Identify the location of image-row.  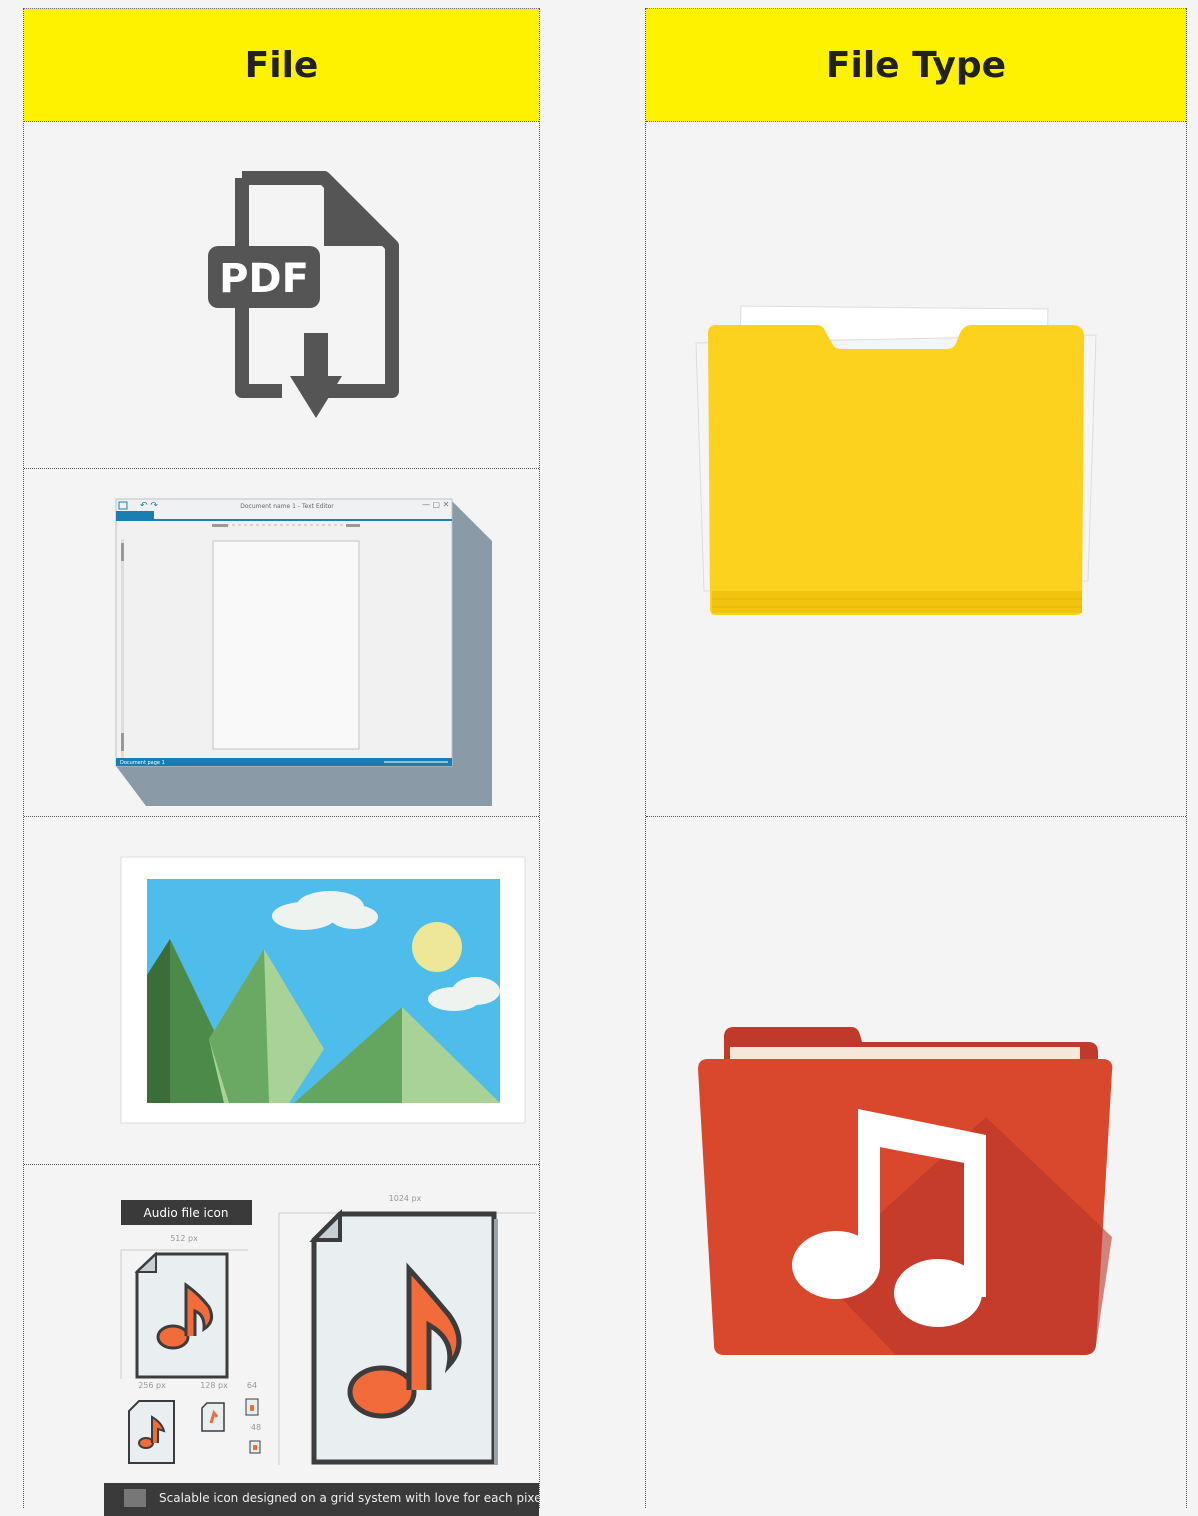
(281, 991).